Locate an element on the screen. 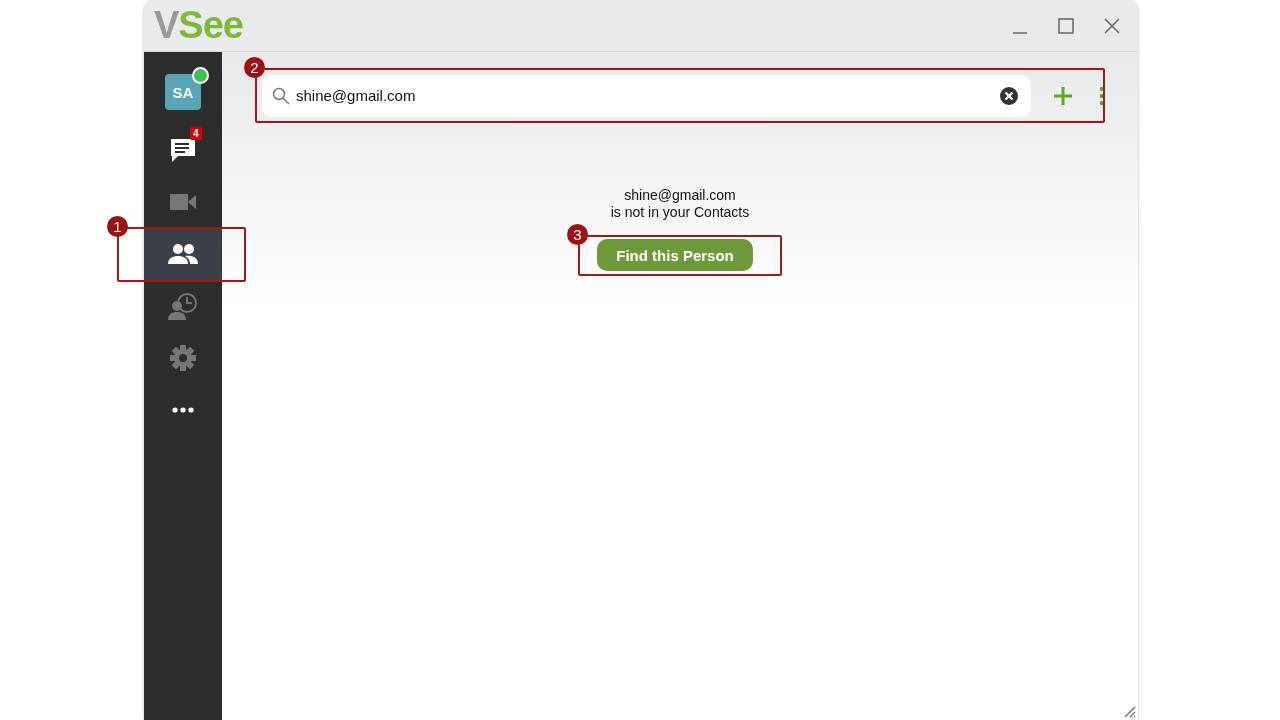  close-icon is located at coordinates (1112, 25).